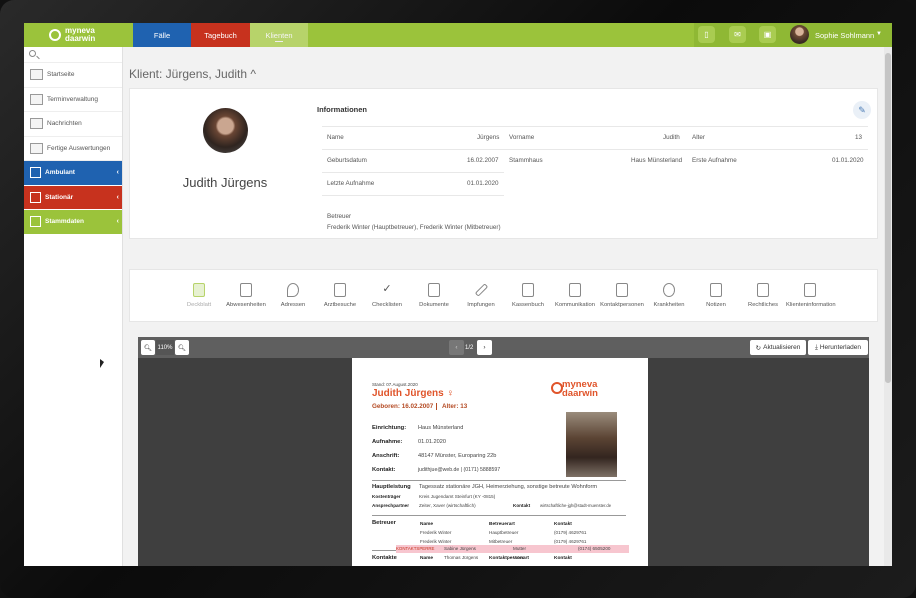 The width and height of the screenshot is (916, 598). I want to click on field-value: Judith, so click(671, 137).